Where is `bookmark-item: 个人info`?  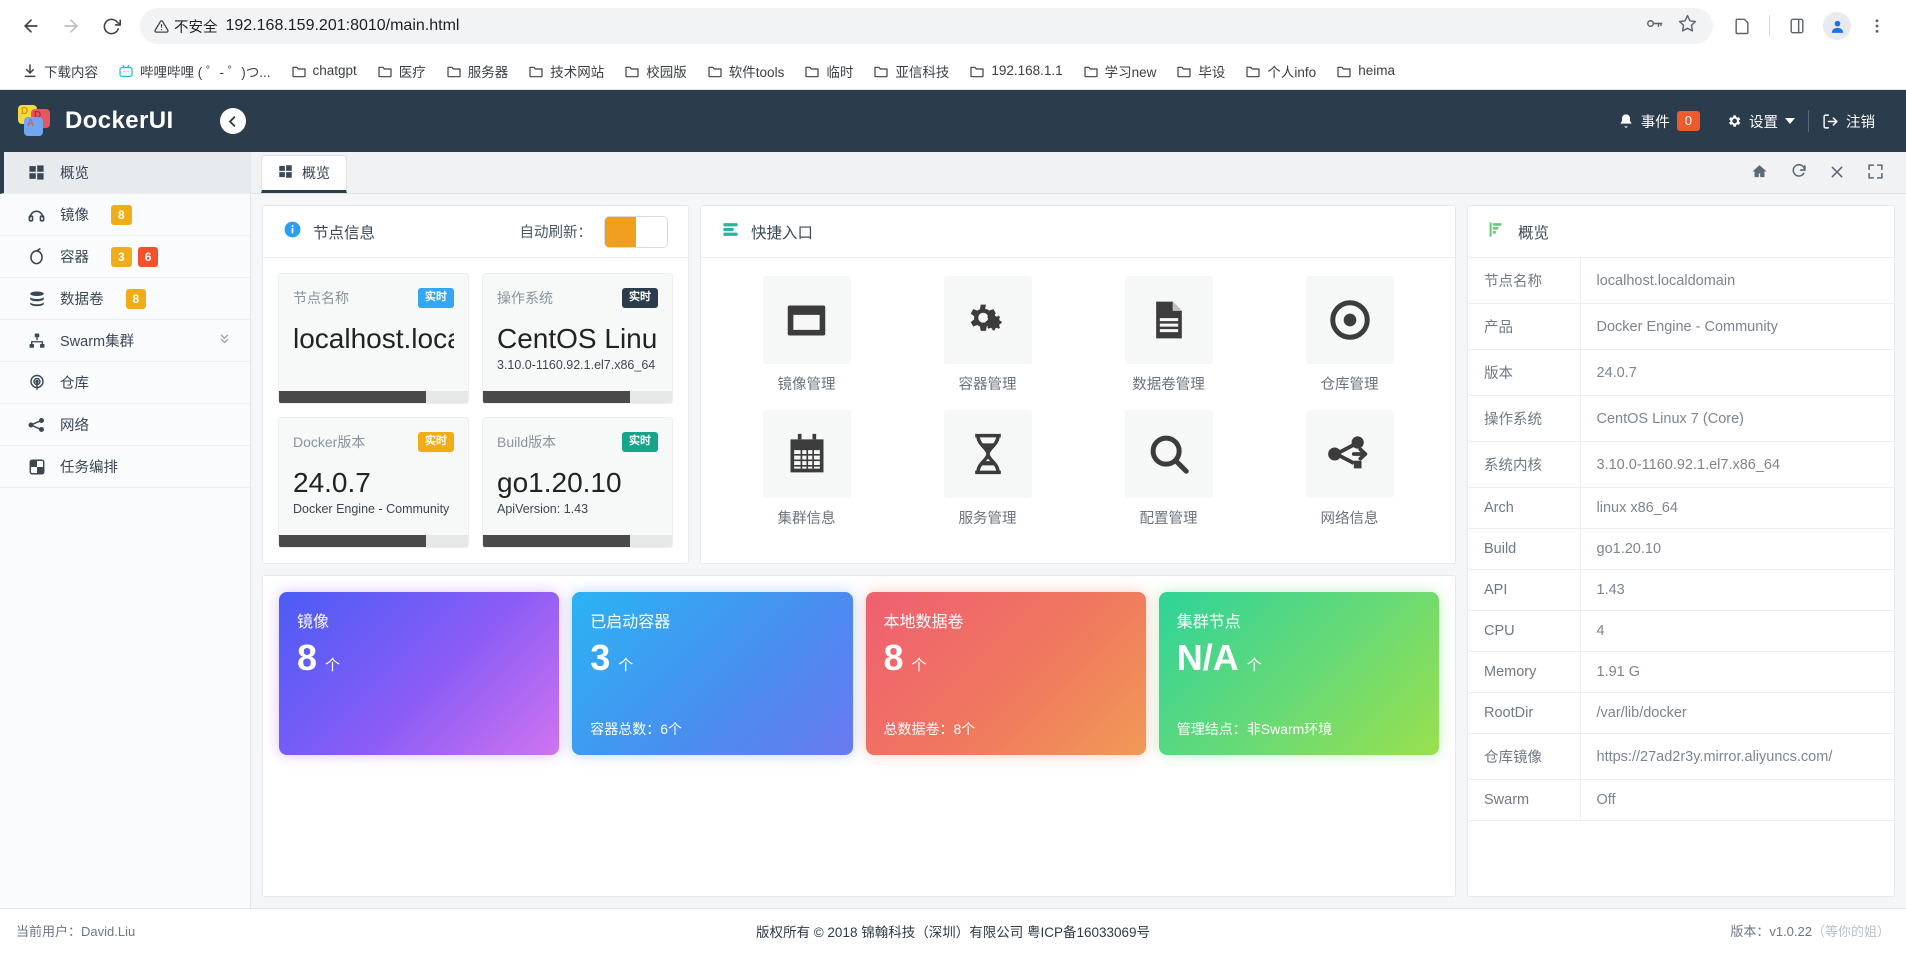
bookmark-item: 个人info is located at coordinates (1280, 71).